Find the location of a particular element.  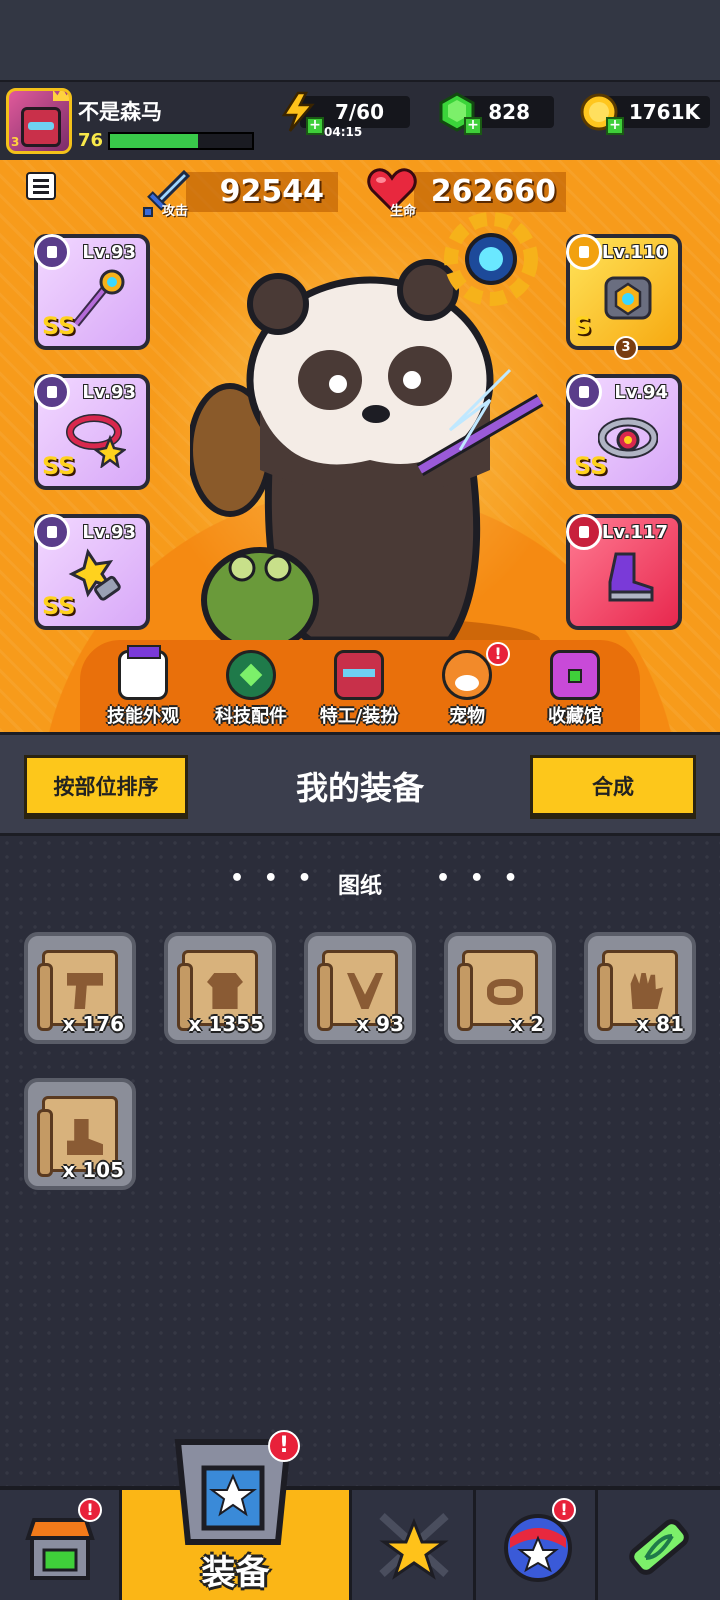

shop-icon is located at coordinates (60, 1549).